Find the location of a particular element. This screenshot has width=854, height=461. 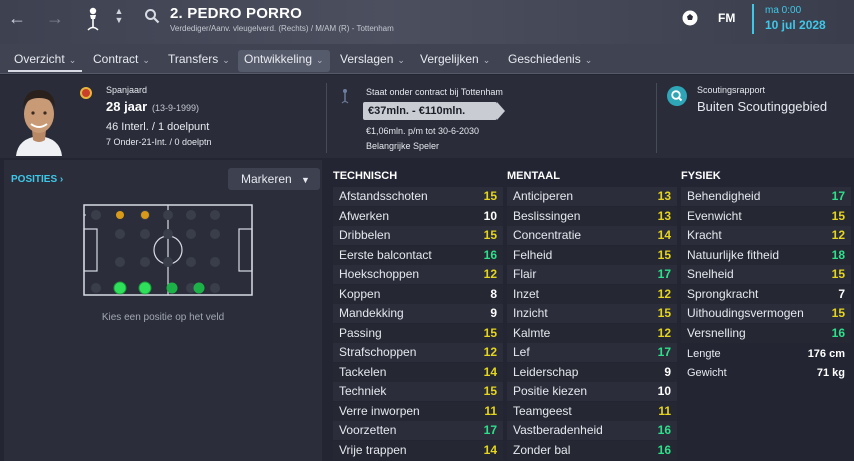

player-photo is located at coordinates (39, 123).